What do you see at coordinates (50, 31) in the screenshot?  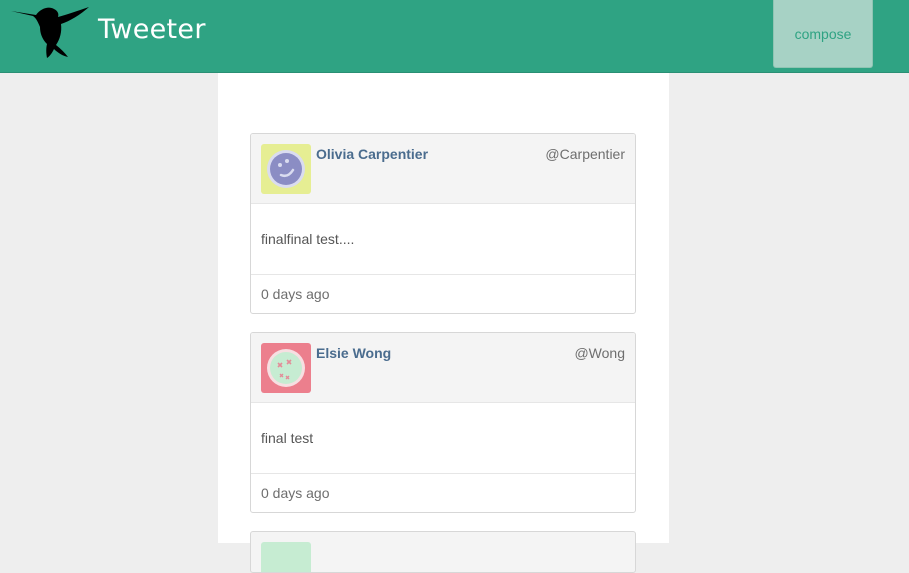 I see `hummingbird-icon` at bounding box center [50, 31].